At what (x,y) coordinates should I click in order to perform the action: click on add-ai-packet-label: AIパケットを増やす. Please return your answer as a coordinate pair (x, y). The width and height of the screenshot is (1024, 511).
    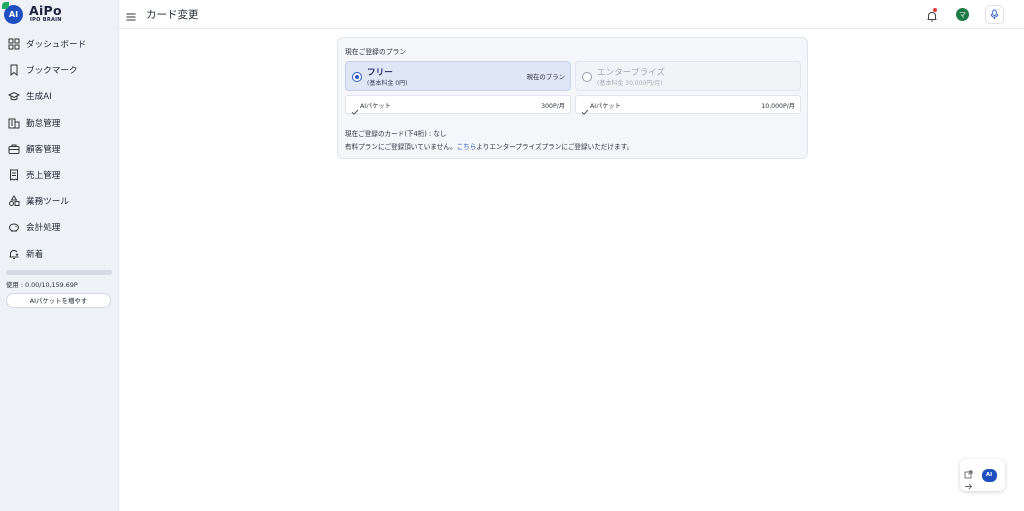
    Looking at the image, I should click on (58, 301).